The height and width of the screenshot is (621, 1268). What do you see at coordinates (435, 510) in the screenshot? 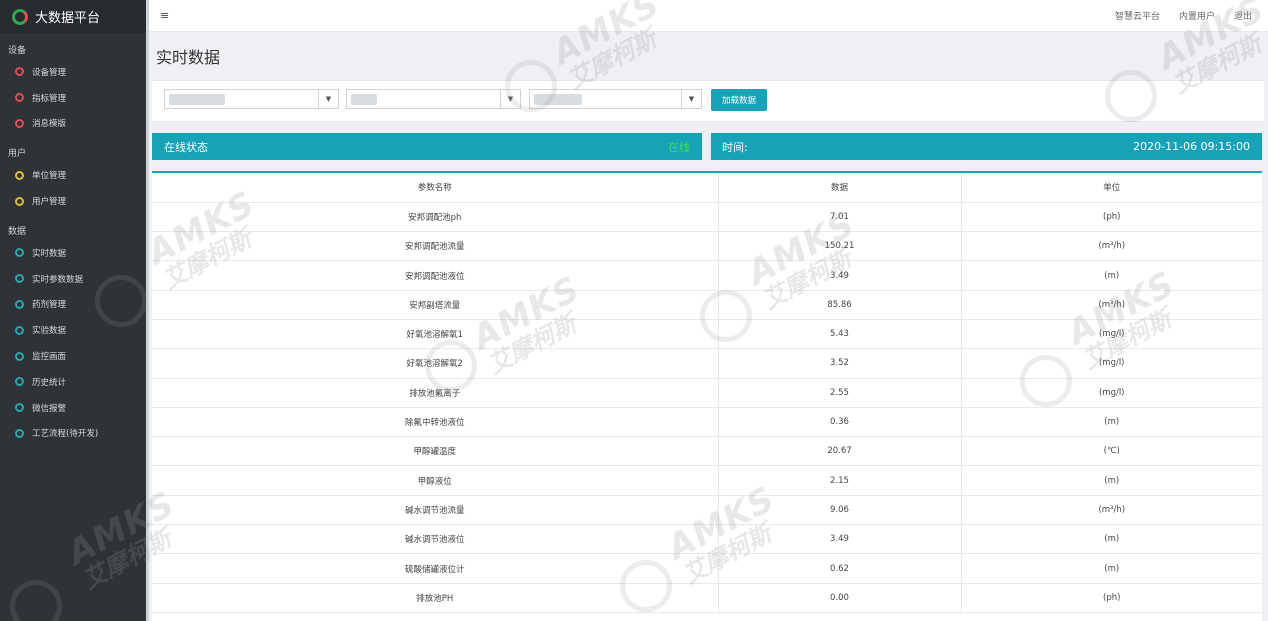
I see `param-name-cell: 碱水调节池流量` at bounding box center [435, 510].